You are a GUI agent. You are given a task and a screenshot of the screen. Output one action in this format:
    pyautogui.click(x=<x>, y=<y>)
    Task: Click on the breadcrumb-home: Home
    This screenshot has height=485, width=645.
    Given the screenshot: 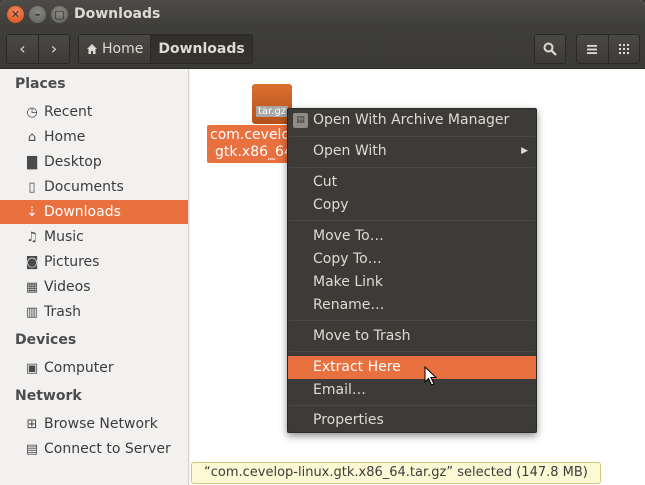 What is the action you would take?
    pyautogui.click(x=115, y=49)
    